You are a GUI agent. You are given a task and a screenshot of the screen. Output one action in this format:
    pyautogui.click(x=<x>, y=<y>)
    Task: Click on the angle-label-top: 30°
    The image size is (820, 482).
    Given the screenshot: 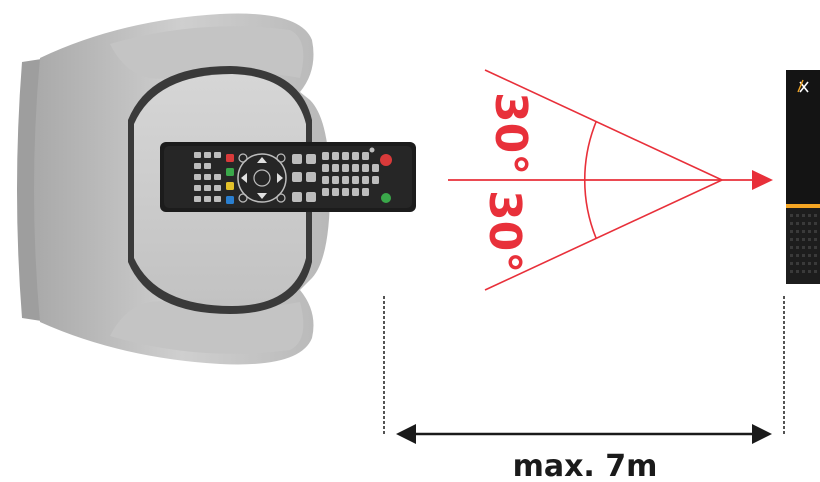 What is the action you would take?
    pyautogui.click(x=510, y=133)
    